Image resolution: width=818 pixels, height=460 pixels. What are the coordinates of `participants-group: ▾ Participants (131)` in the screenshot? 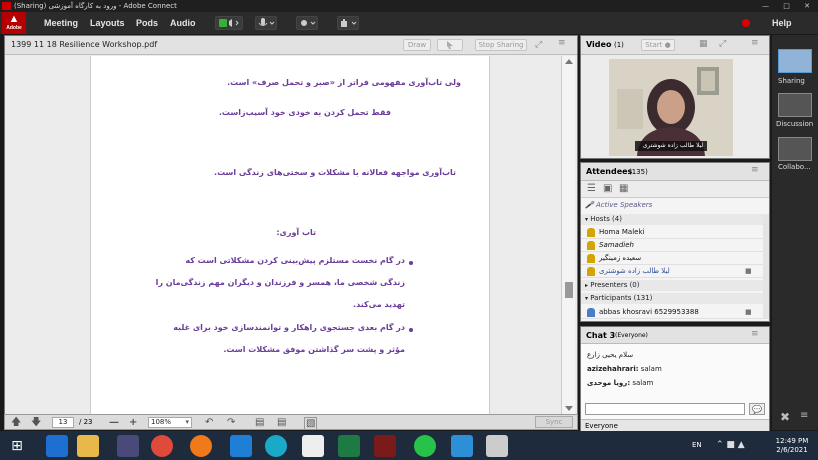 It's located at (675, 298).